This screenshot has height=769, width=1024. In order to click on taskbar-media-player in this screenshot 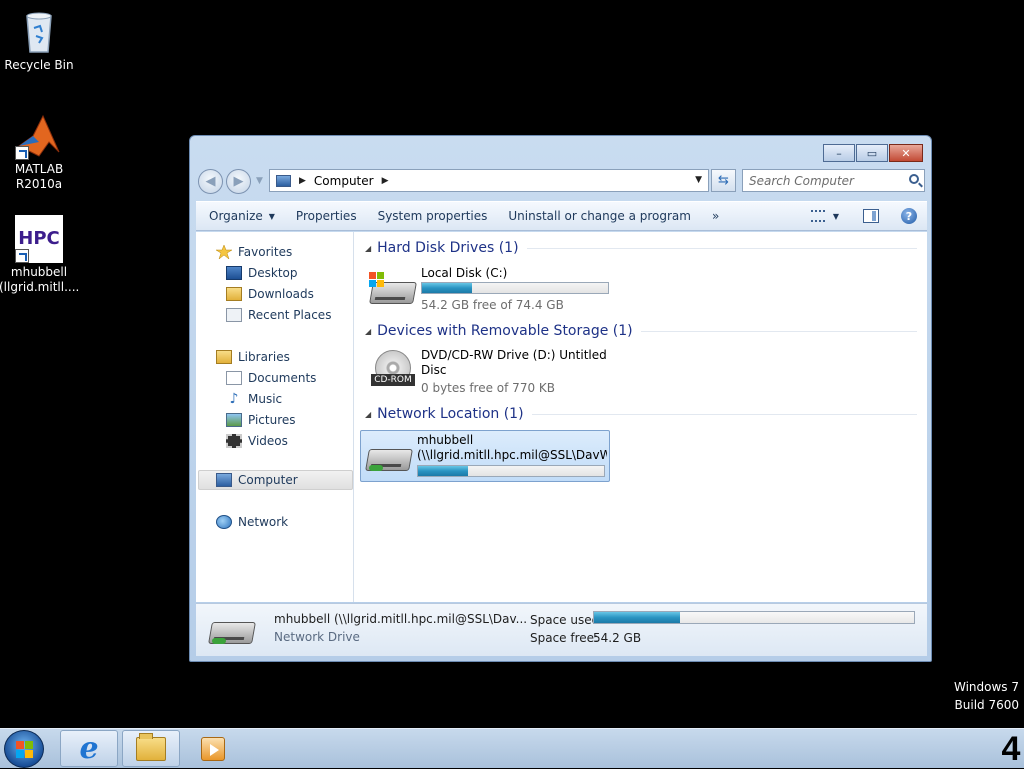, I will do `click(213, 748)`.